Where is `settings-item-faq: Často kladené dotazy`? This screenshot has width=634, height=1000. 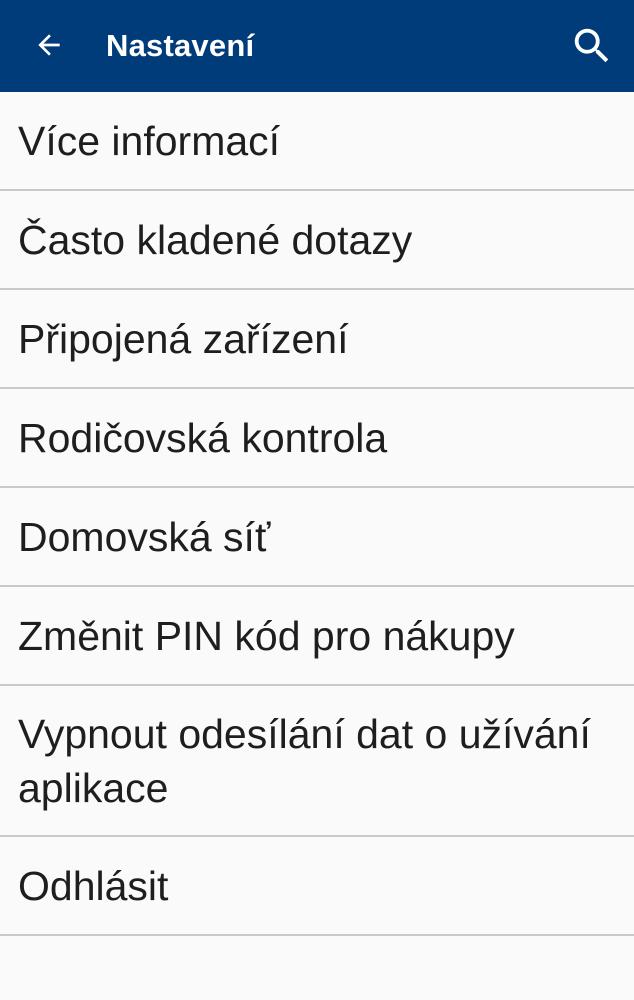
settings-item-faq: Často kladené dotazy is located at coordinates (317, 240).